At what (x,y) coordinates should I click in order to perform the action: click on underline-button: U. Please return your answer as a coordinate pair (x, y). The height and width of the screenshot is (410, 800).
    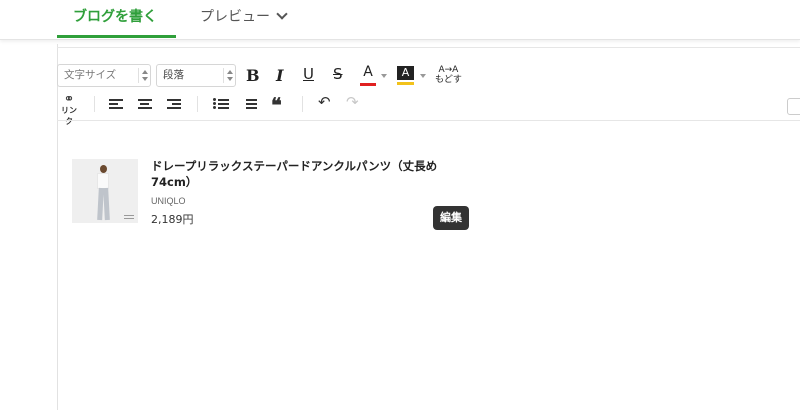
    Looking at the image, I should click on (308, 74).